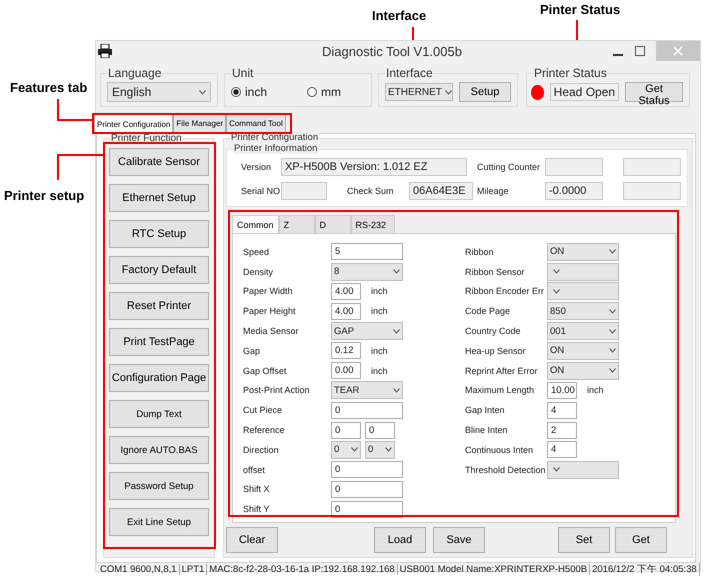 This screenshot has width=704, height=581. Describe the element at coordinates (159, 522) in the screenshot. I see `function-button: Exit Line Setup` at that location.